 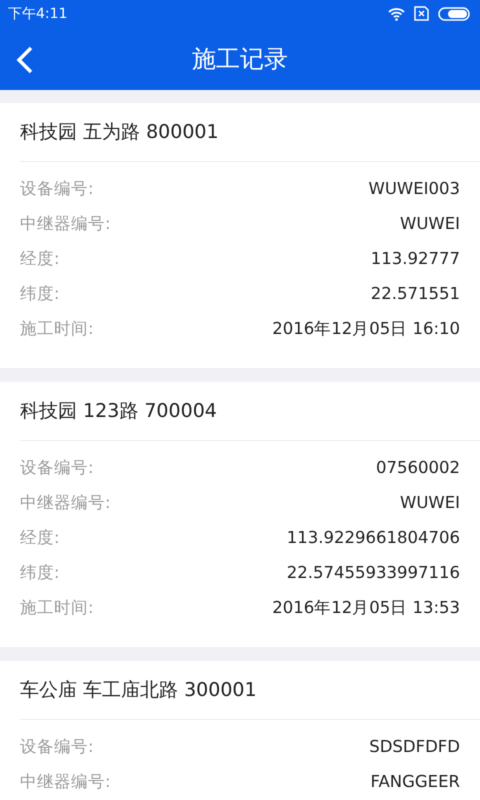 What do you see at coordinates (421, 13) in the screenshot?
I see `sim-icon` at bounding box center [421, 13].